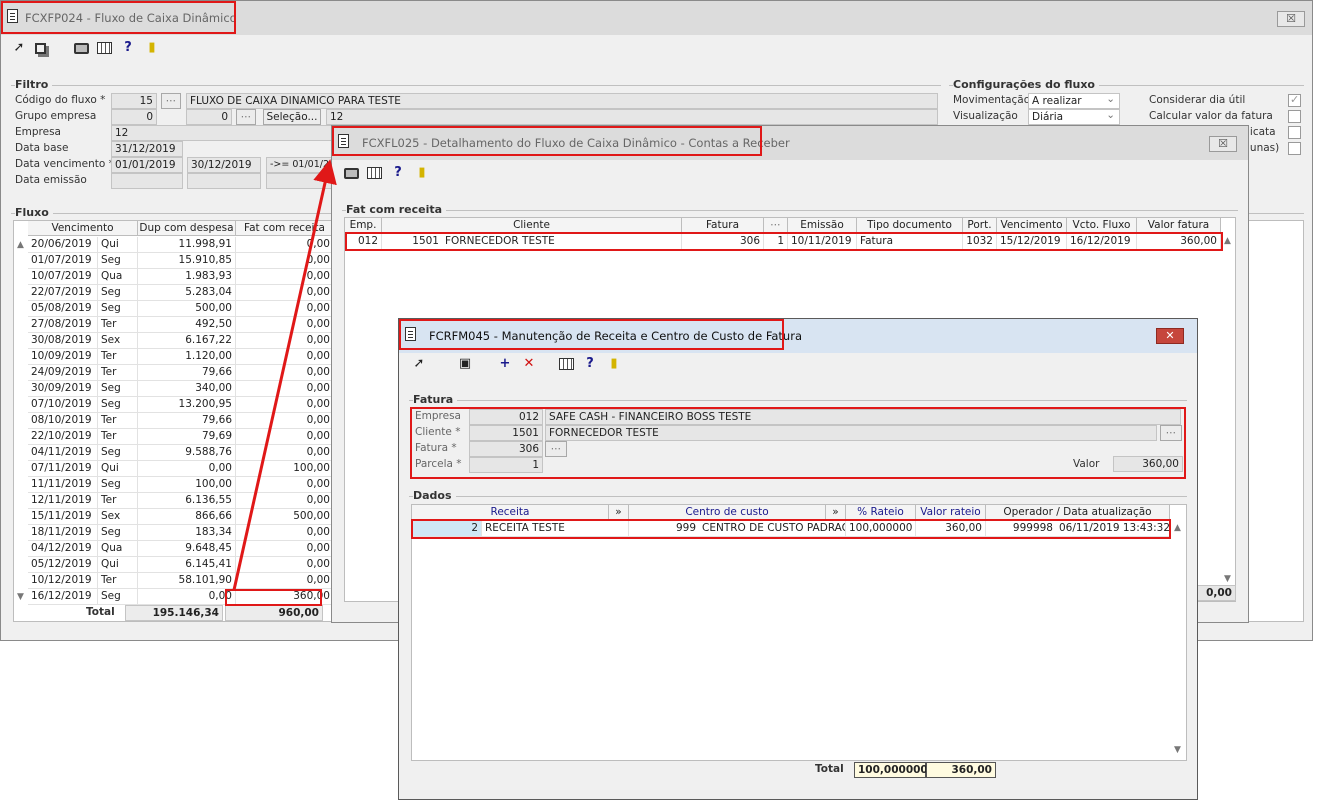  I want to click on cell-receita-code: 2, so click(447, 529).